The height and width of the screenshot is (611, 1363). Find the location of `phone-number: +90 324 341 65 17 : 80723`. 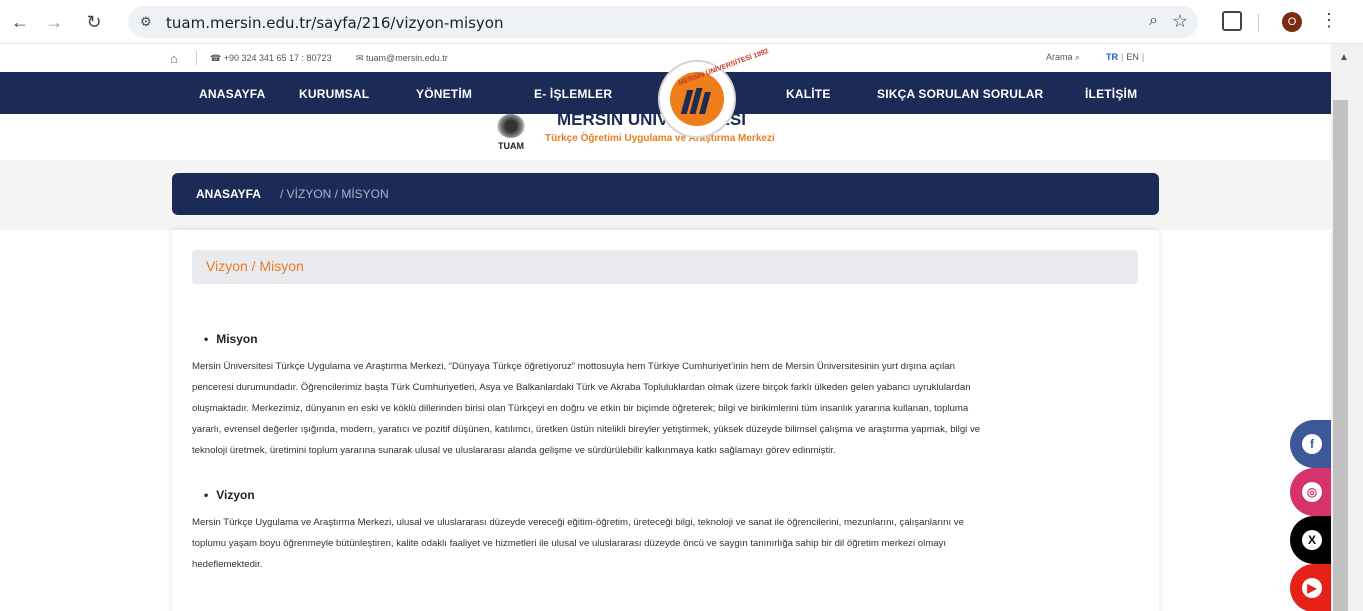

phone-number: +90 324 341 65 17 : 80723 is located at coordinates (277, 58).